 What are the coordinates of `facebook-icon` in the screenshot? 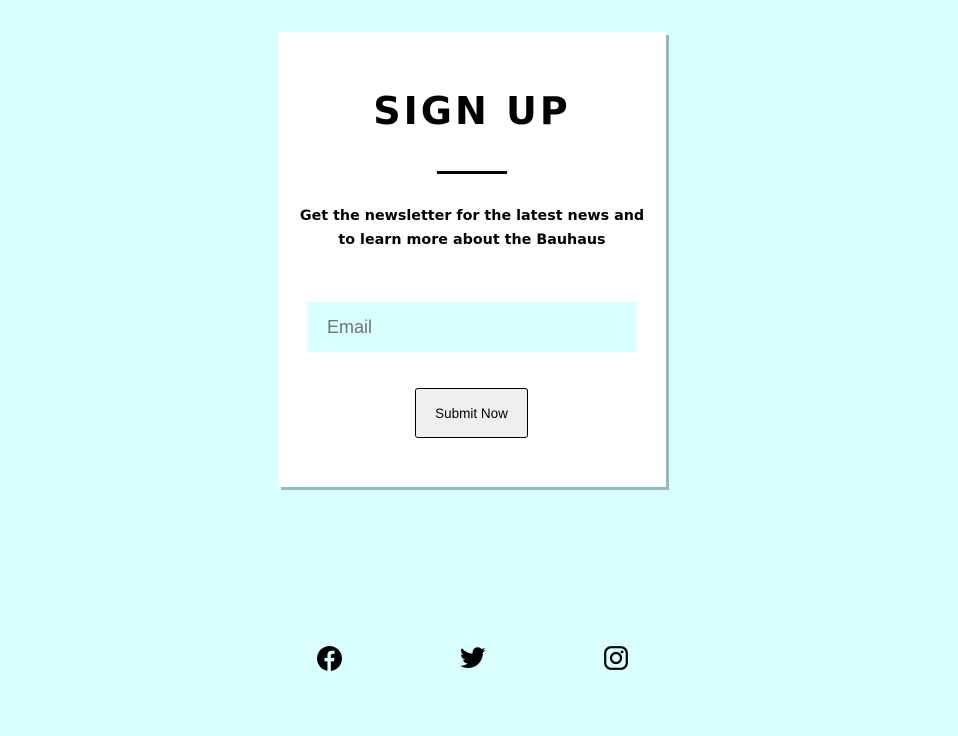 It's located at (329, 658).